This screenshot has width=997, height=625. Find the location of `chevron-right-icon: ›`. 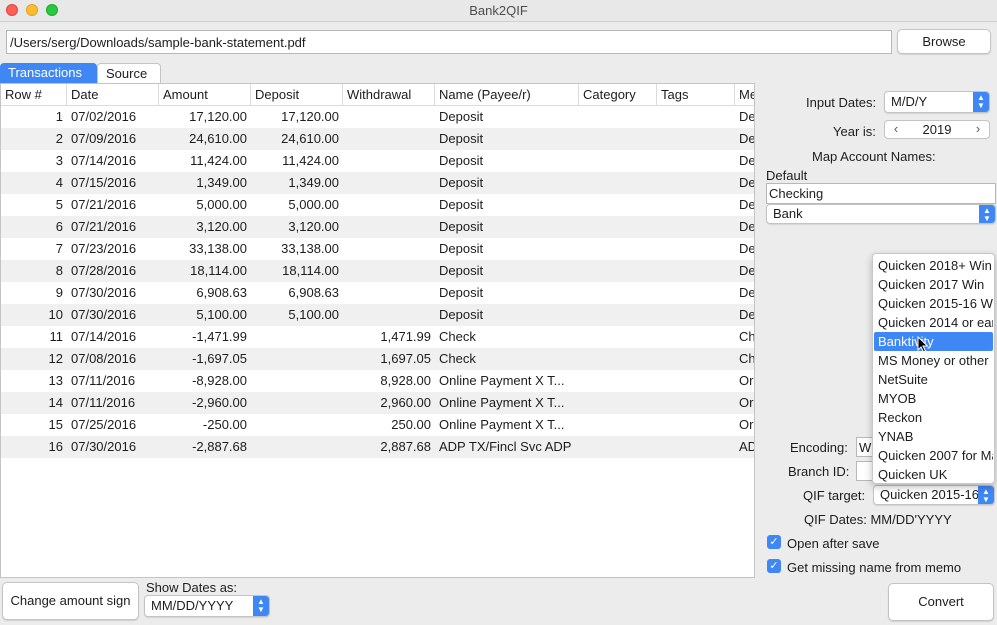

chevron-right-icon: › is located at coordinates (978, 129).